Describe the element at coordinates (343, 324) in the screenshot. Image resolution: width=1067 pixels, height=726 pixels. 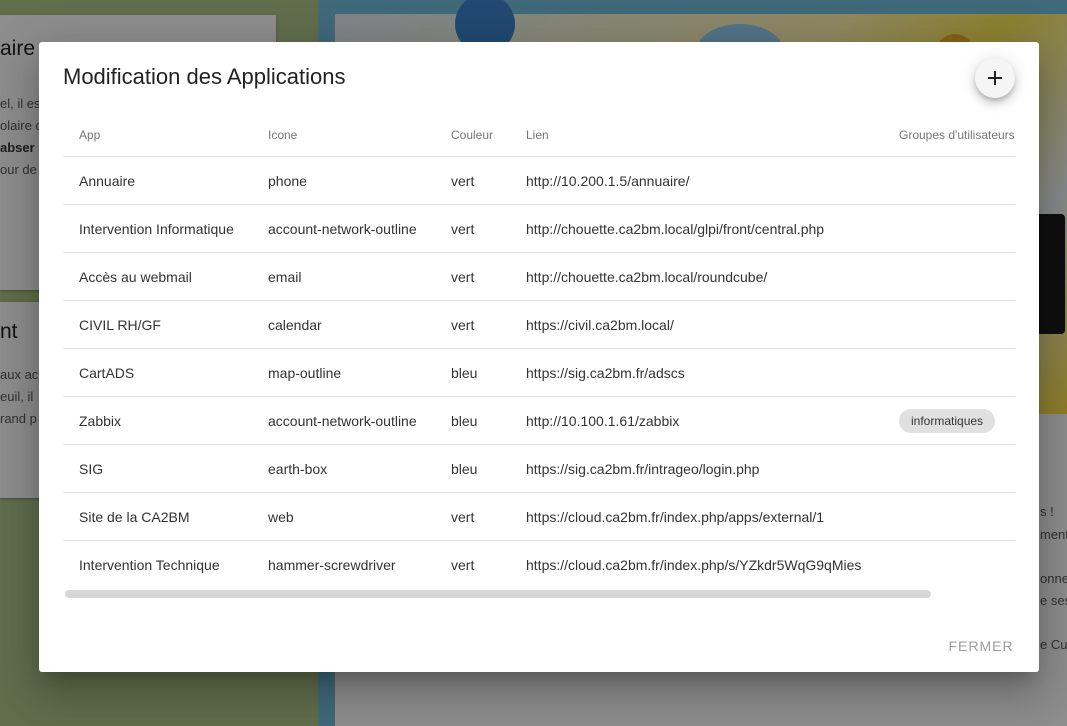
I see `cell-icone: calendar` at that location.